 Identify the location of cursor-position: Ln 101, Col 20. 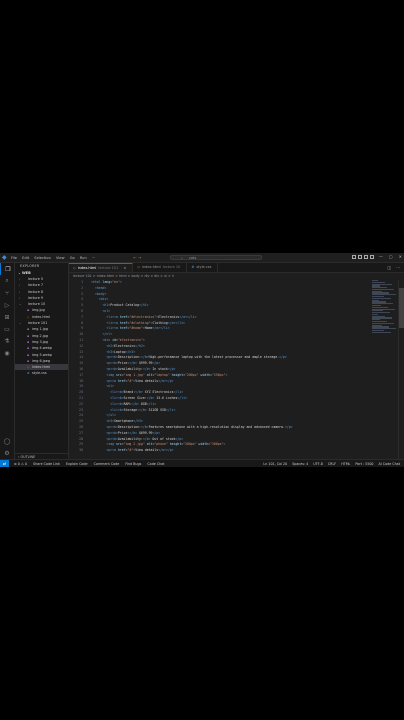
(275, 464).